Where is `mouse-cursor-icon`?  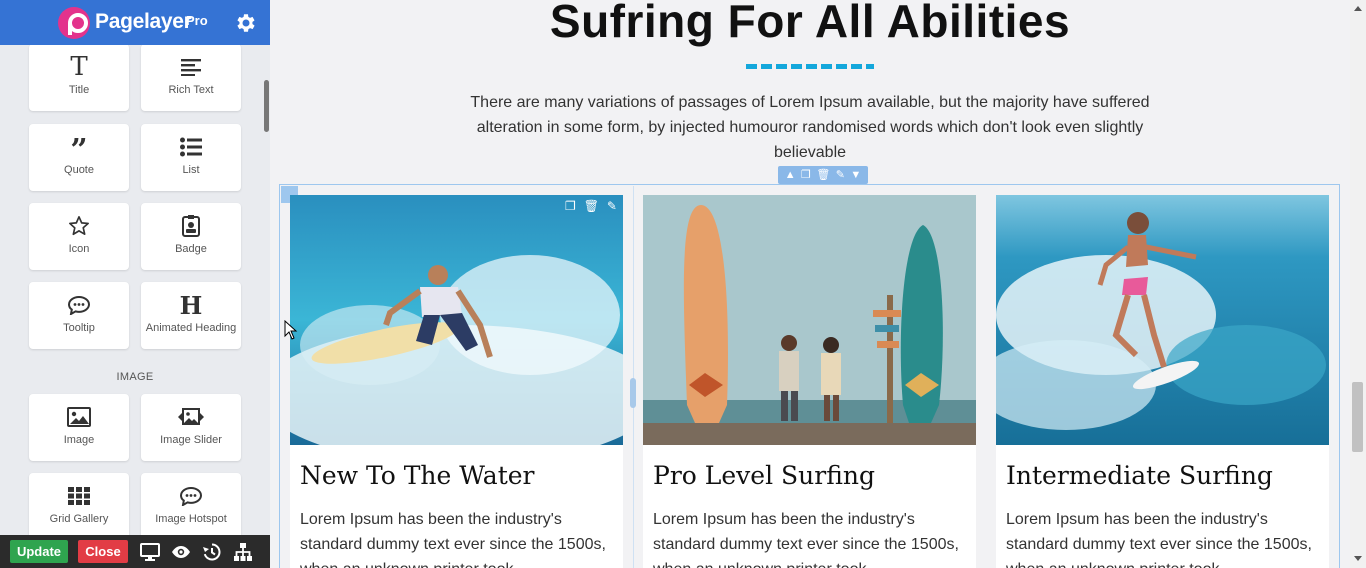 mouse-cursor-icon is located at coordinates (291, 330).